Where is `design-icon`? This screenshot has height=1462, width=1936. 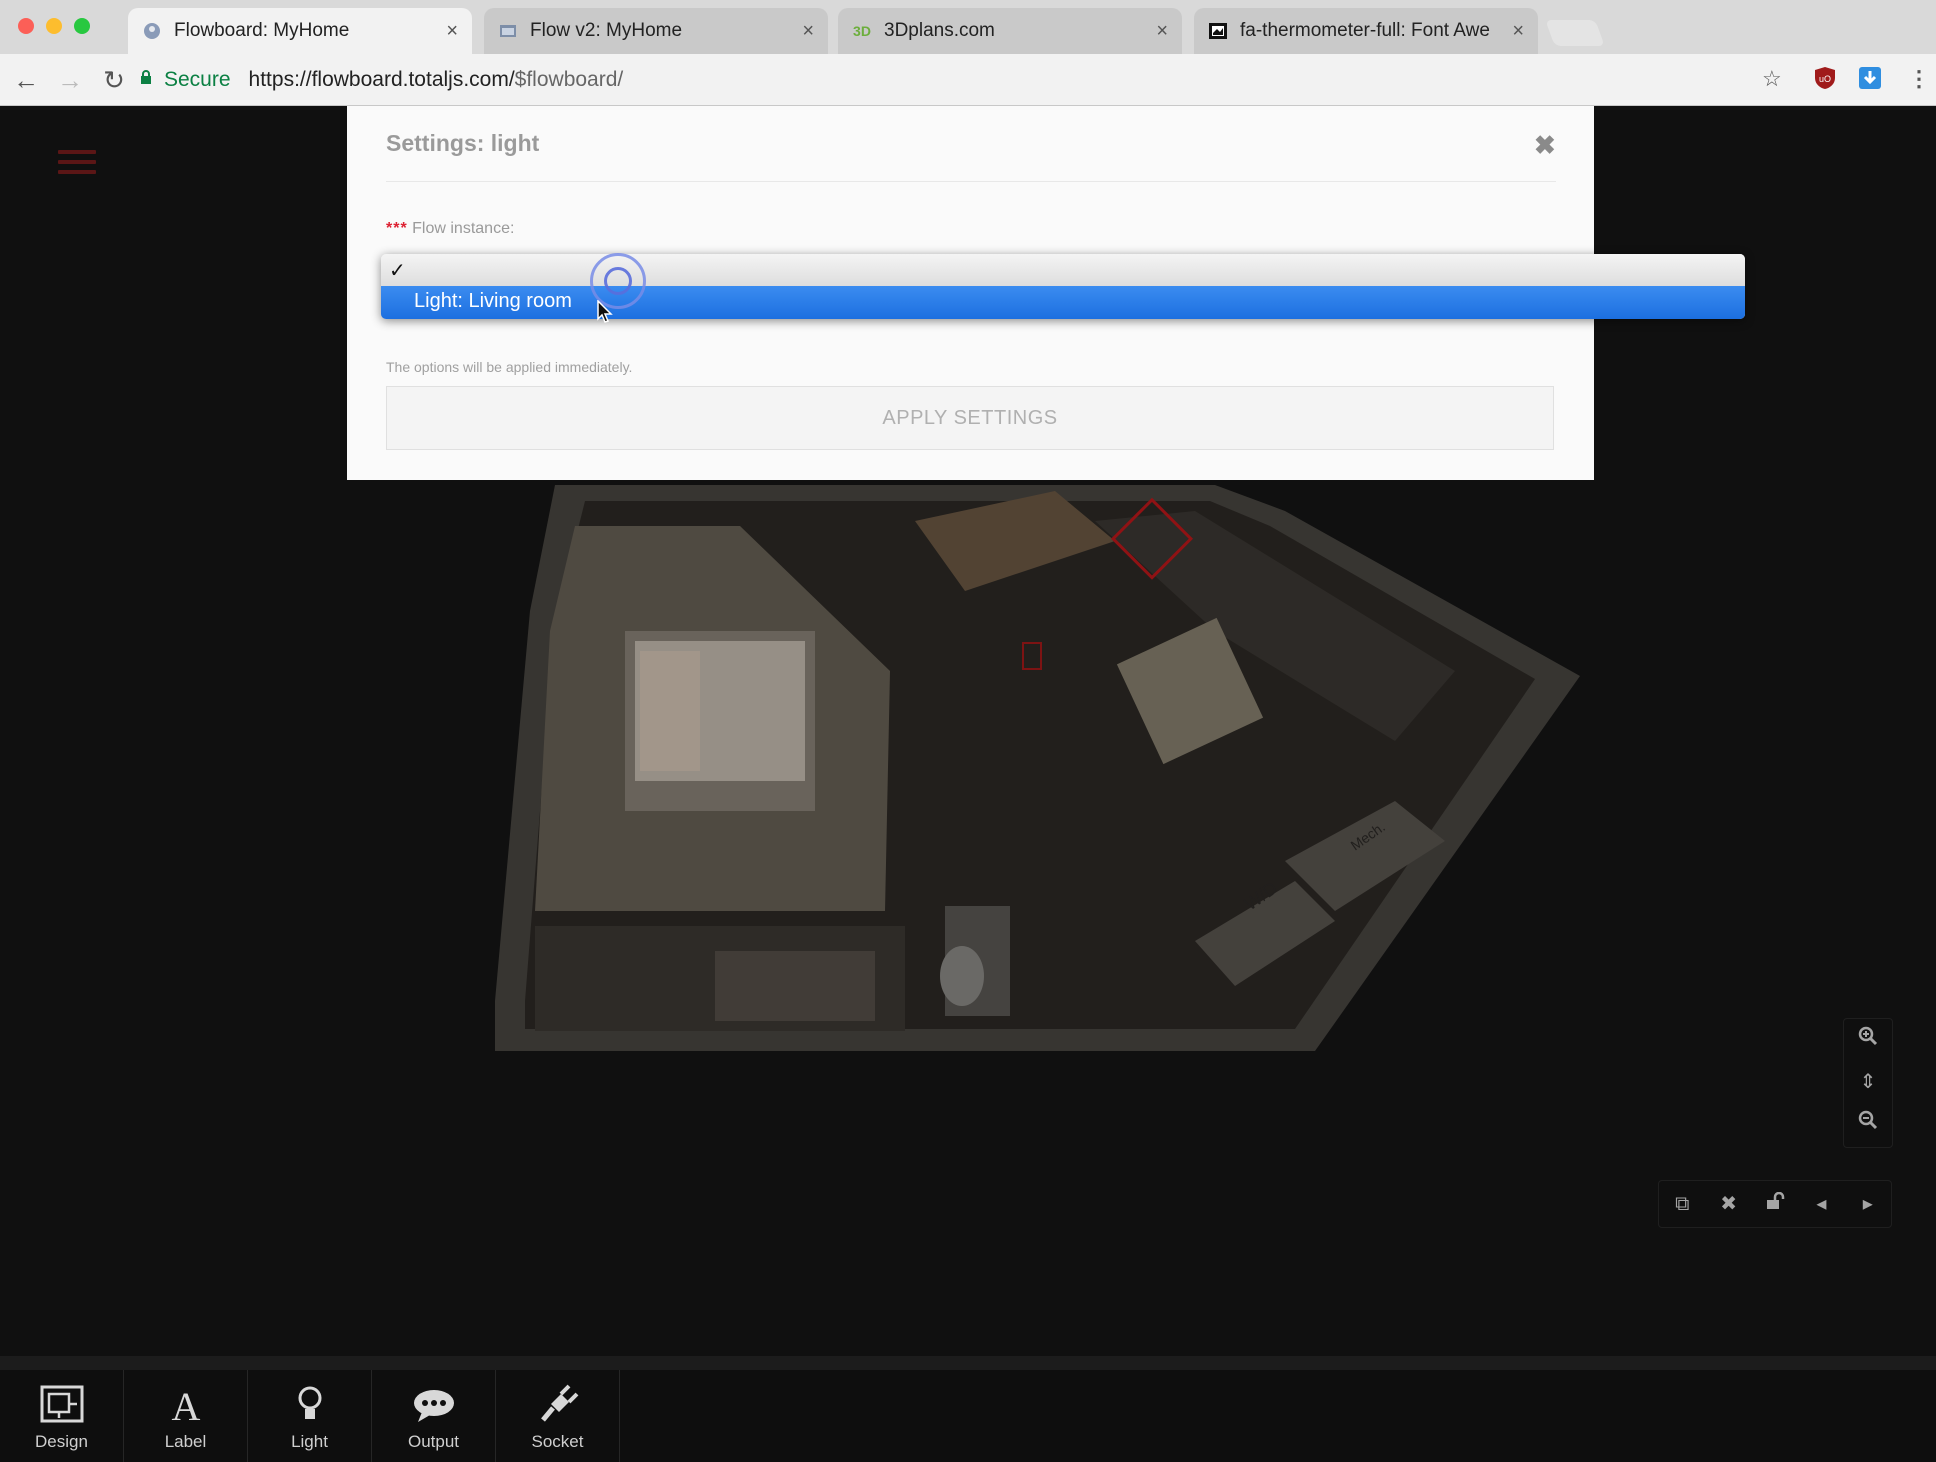 design-icon is located at coordinates (61, 1397).